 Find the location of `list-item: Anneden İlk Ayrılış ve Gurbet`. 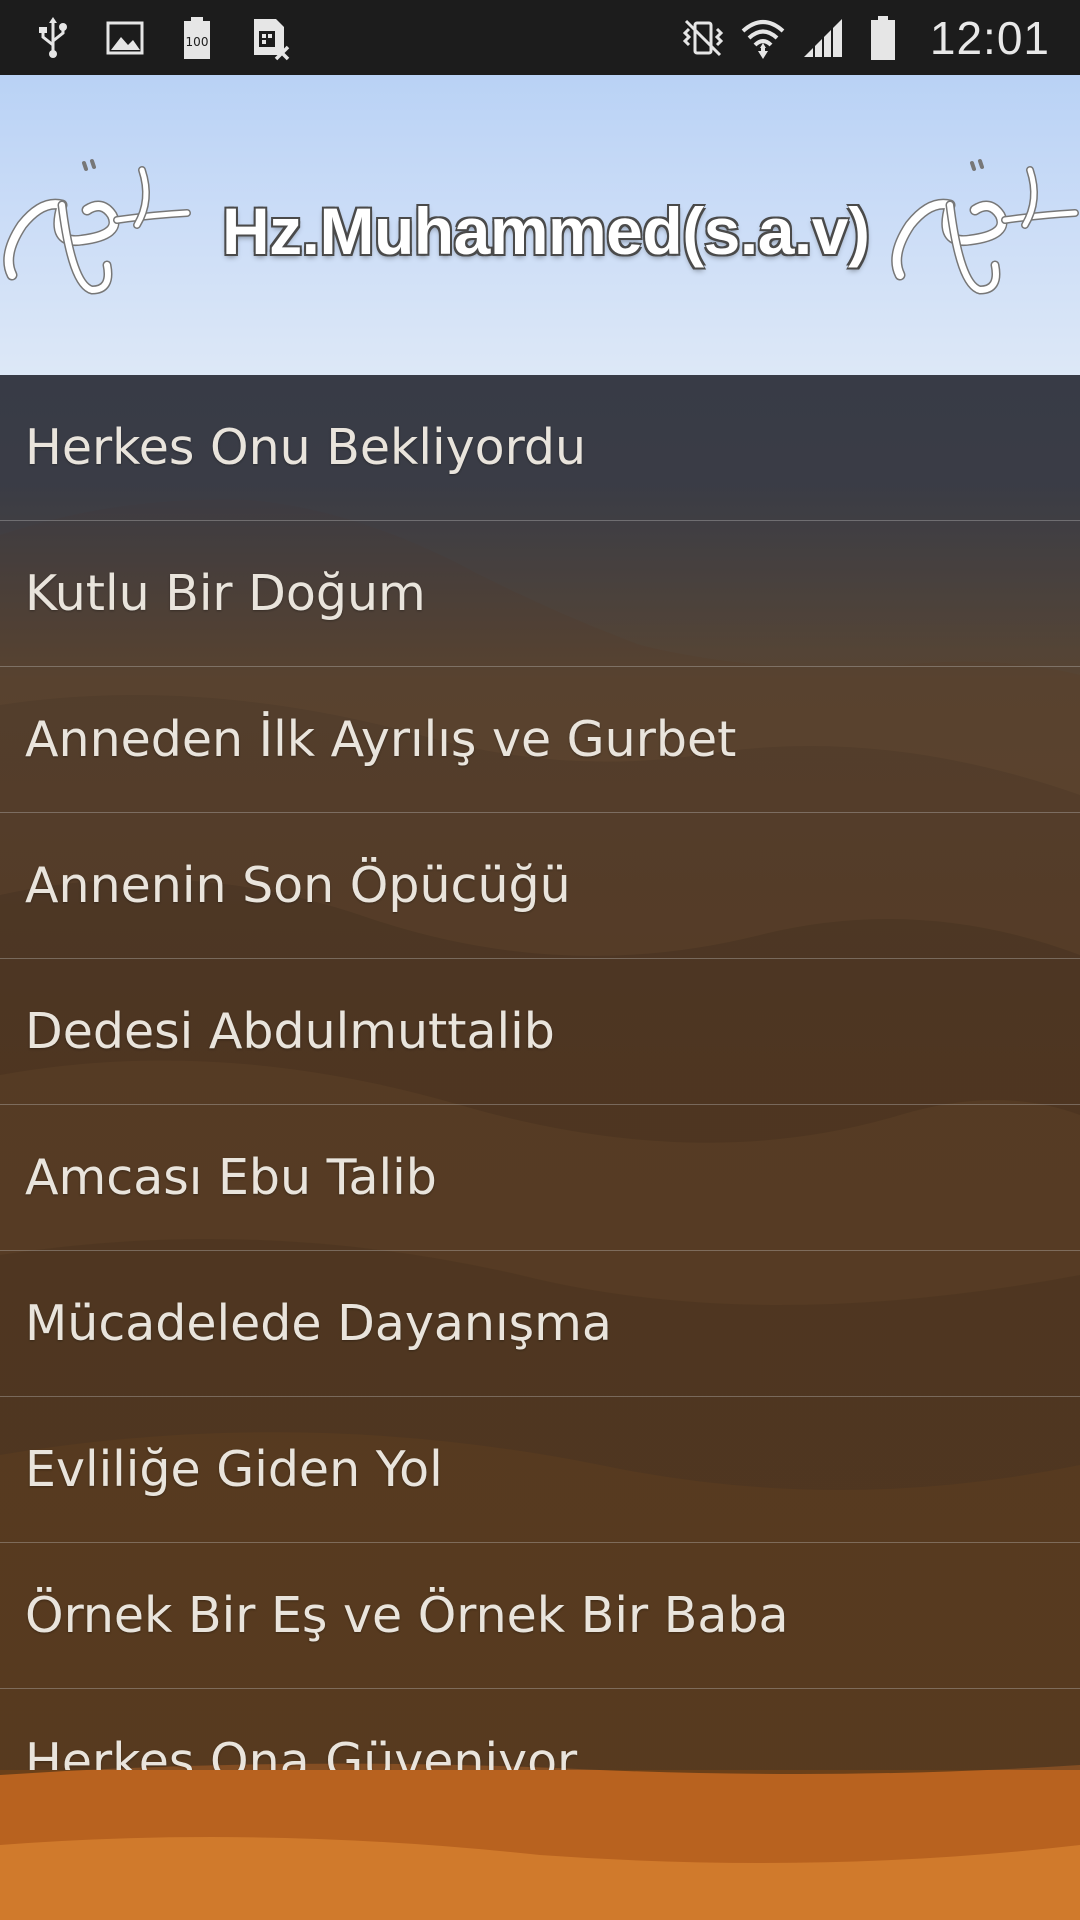

list-item: Anneden İlk Ayrılış ve Gurbet is located at coordinates (540, 740).